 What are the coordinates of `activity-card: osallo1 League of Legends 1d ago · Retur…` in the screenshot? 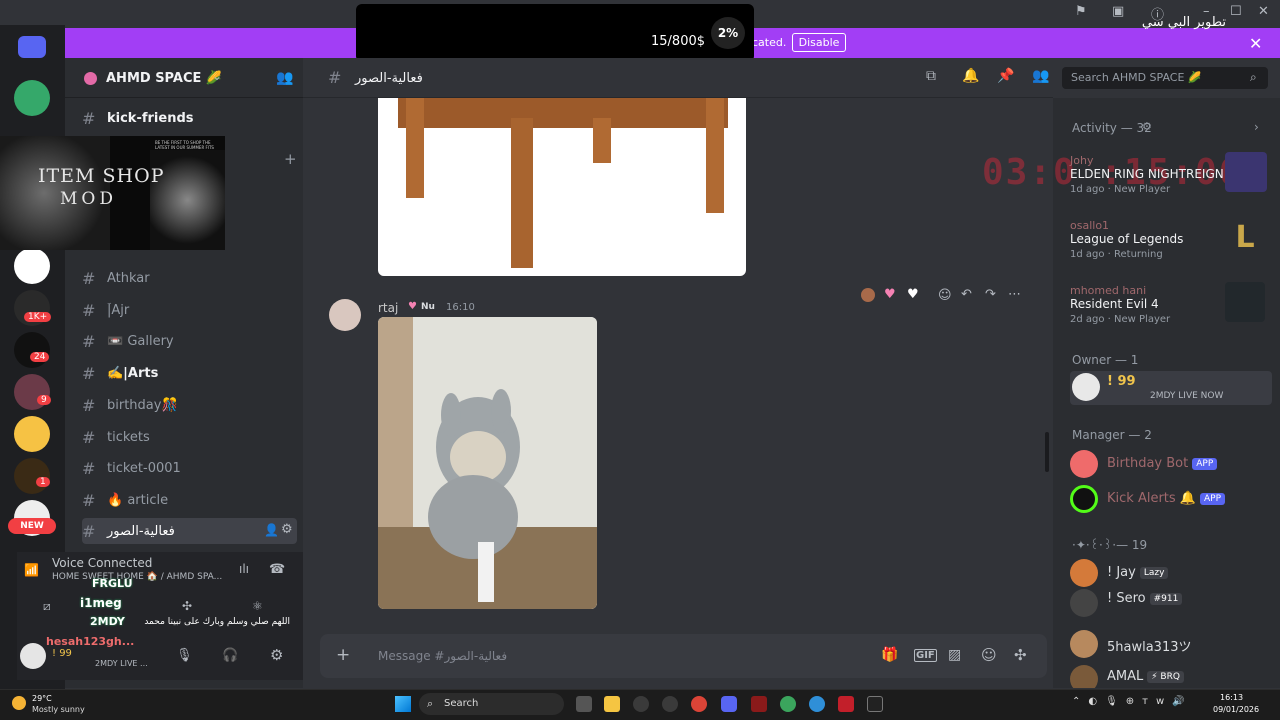 It's located at (1167, 242).